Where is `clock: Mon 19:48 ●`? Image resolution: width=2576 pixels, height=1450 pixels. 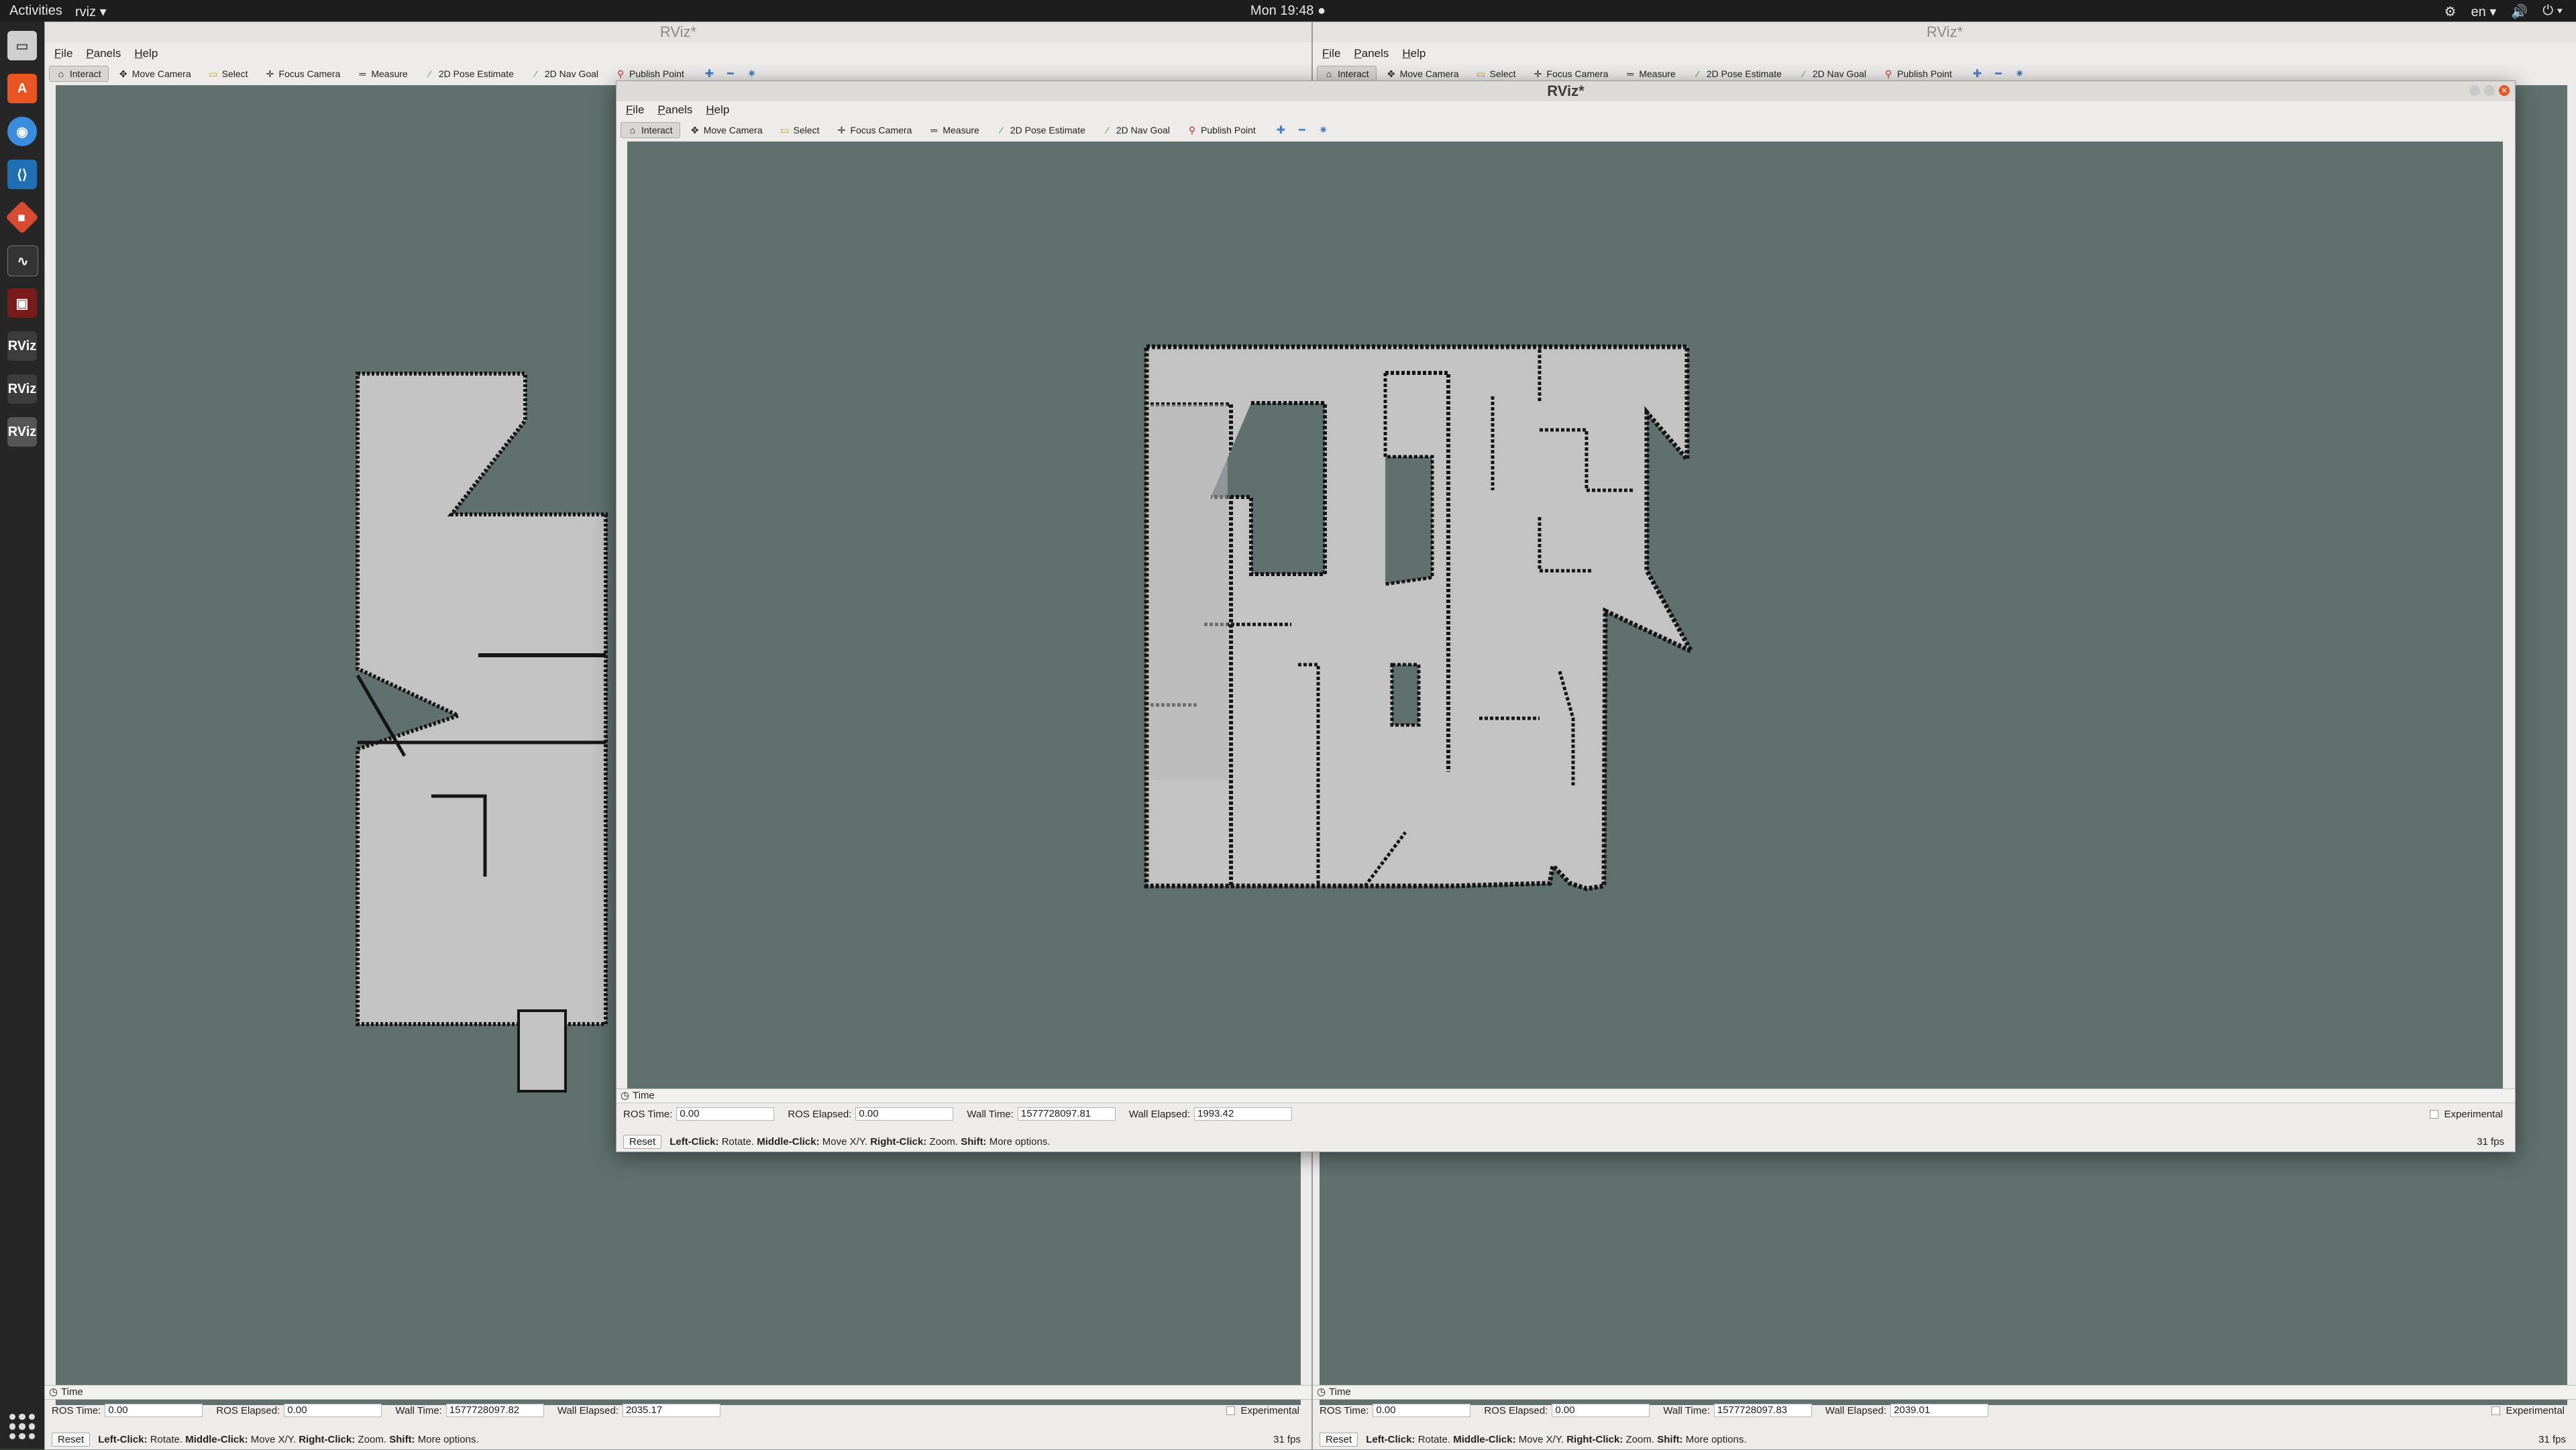 clock: Mon 19:48 ● is located at coordinates (1288, 11).